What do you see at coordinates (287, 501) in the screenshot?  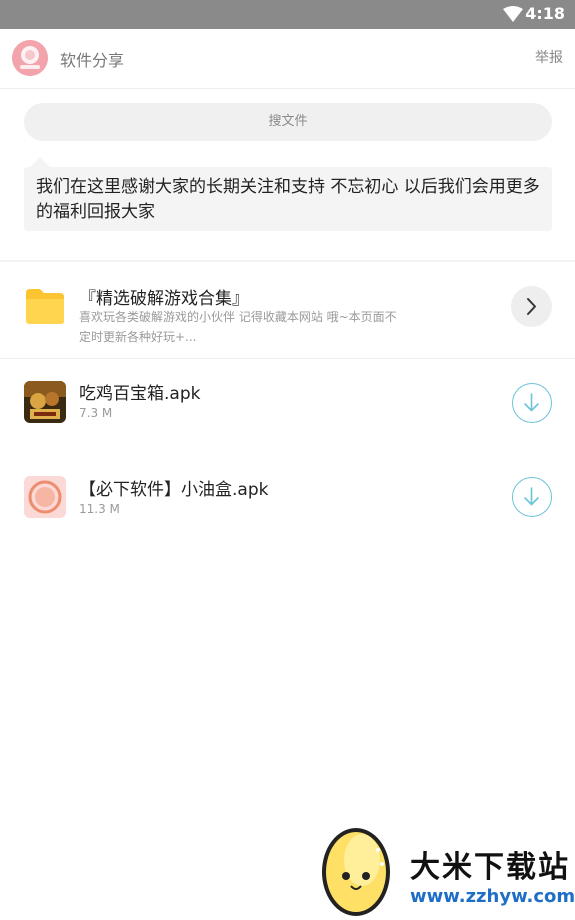 I see `list-item-file: 【必下软件】小油盒.apk 11.3 M` at bounding box center [287, 501].